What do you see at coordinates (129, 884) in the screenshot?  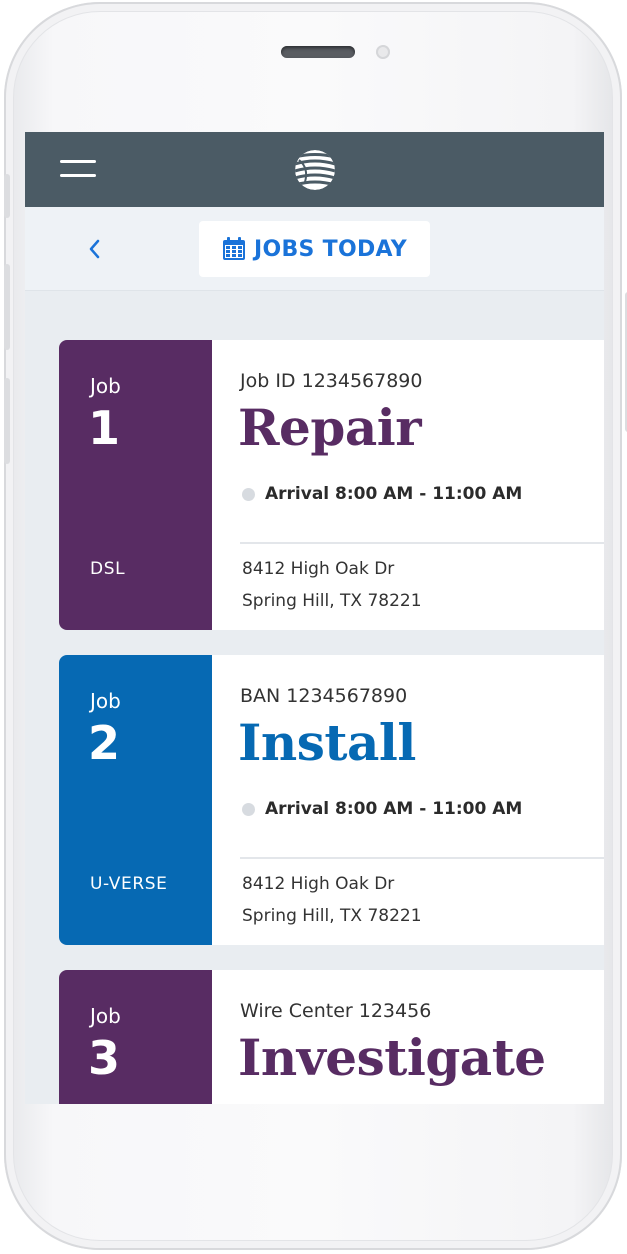 I see `service-type: U-VERSE` at bounding box center [129, 884].